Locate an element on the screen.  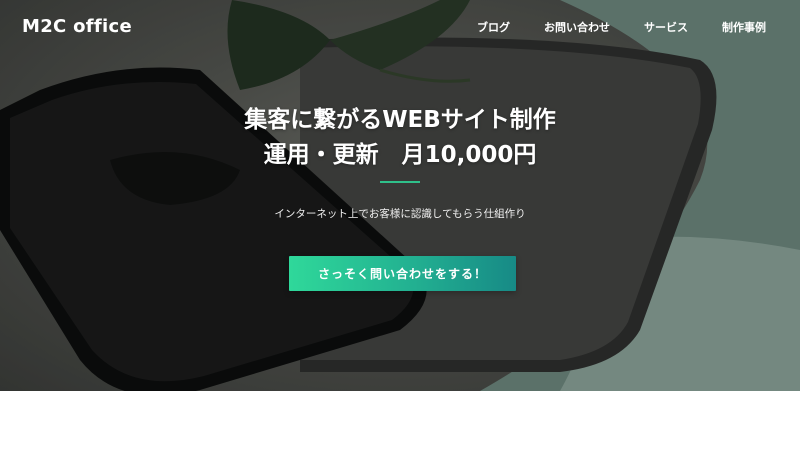
nav-item-services: サービス is located at coordinates (666, 27).